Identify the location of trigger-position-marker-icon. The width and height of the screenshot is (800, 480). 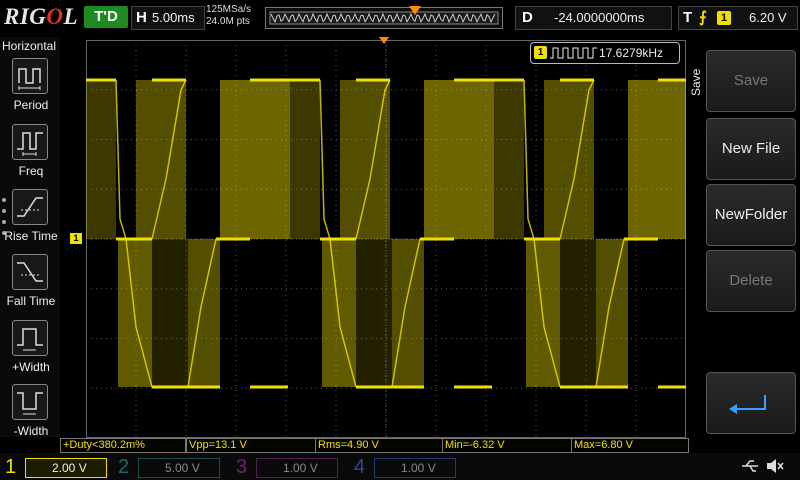
(415, 10).